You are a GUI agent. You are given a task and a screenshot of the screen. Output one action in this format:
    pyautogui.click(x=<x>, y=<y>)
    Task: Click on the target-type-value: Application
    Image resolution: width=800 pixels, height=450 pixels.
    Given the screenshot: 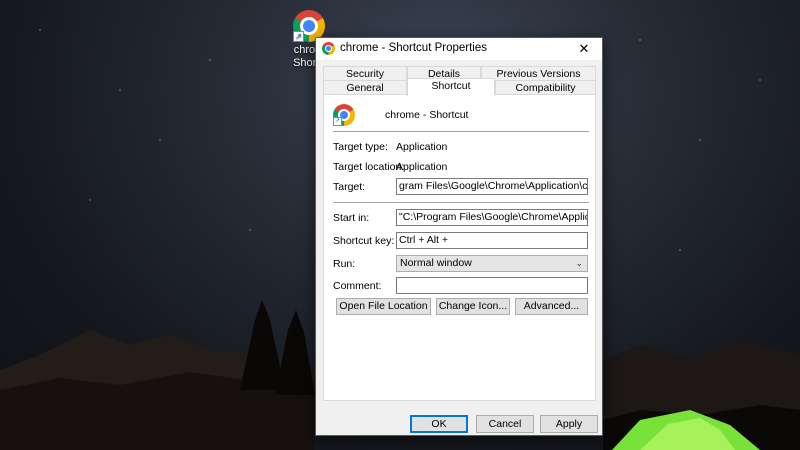 What is the action you would take?
    pyautogui.click(x=422, y=147)
    